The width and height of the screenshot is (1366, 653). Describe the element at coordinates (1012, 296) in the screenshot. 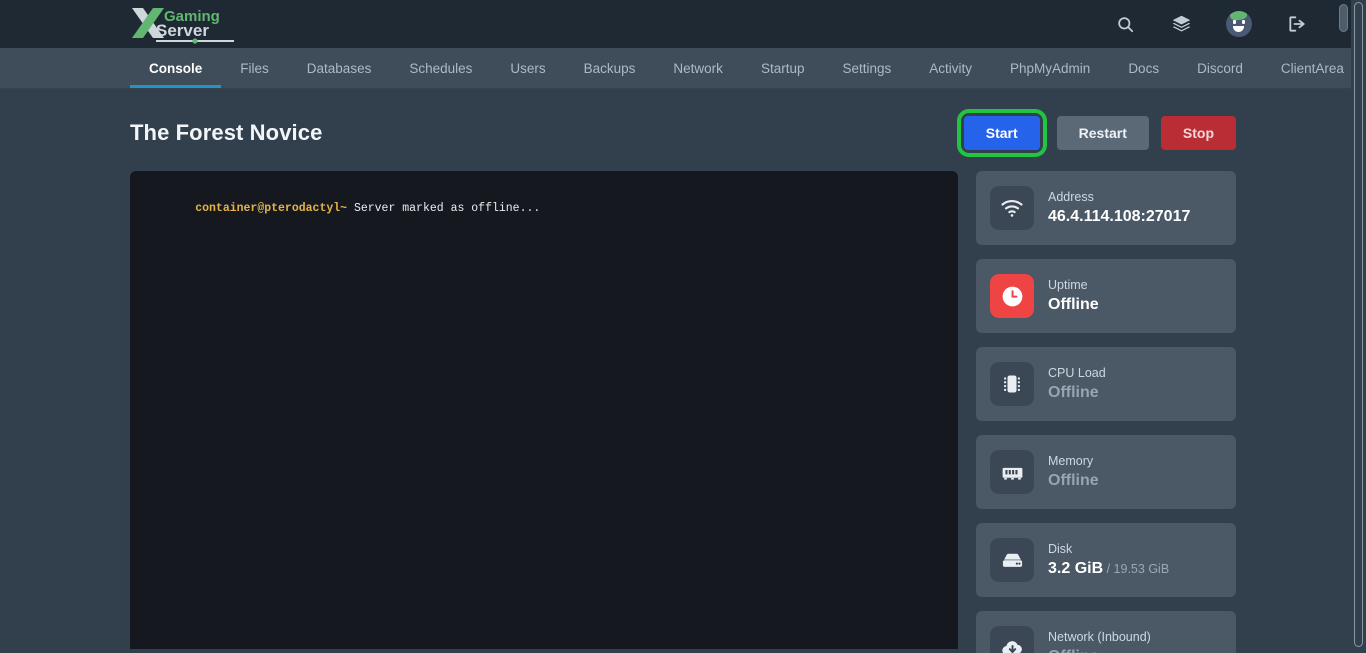

I see `clock-icon` at that location.